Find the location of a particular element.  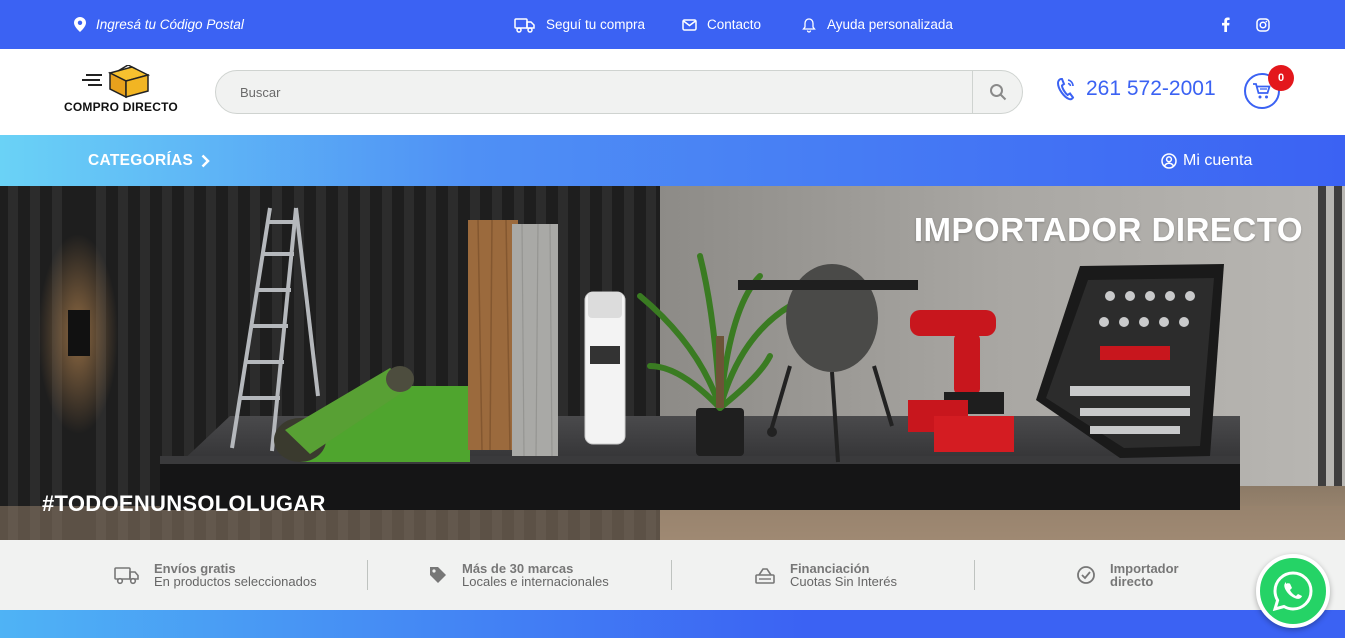

instagram-icon is located at coordinates (1263, 24).